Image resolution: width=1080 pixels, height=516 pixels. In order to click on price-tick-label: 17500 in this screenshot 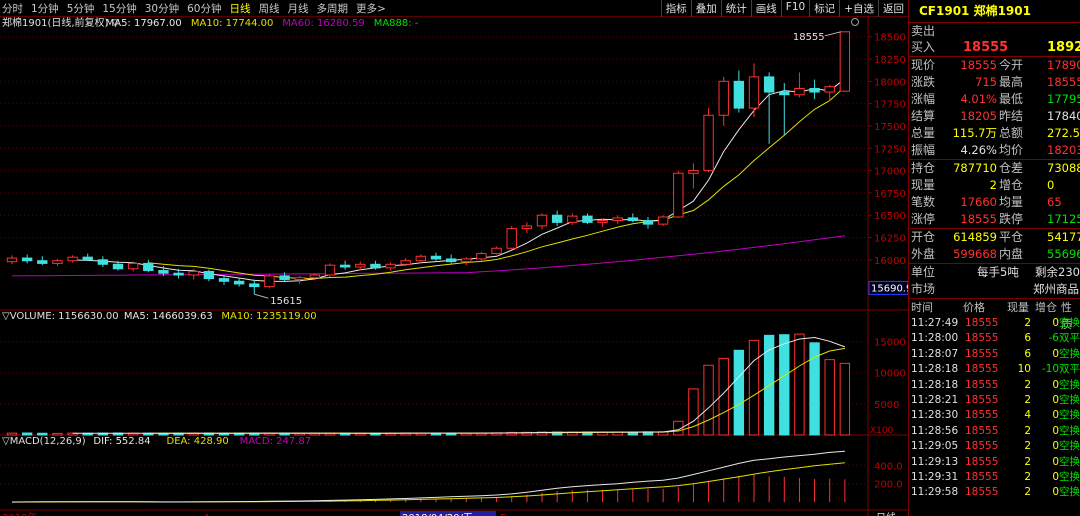, I will do `click(890, 127)`.